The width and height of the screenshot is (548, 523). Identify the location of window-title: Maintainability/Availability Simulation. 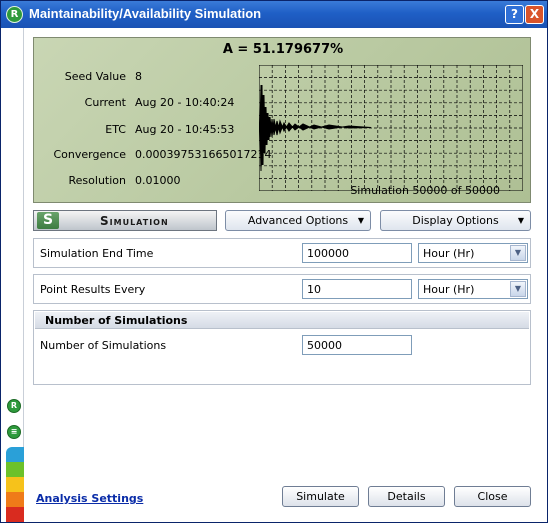
(145, 13).